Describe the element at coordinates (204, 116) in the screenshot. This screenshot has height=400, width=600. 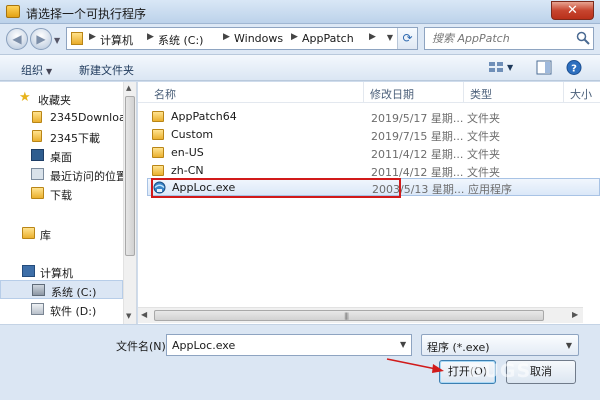
I see `file-name: AppPatch64` at that location.